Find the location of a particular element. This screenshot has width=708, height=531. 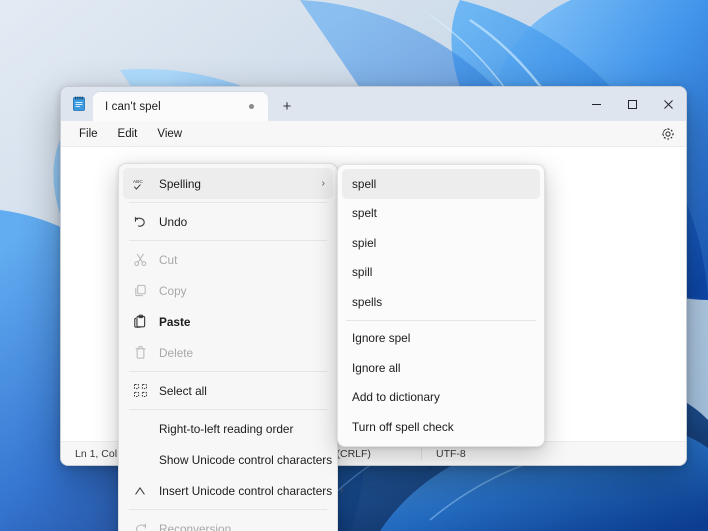

context-menu-item-paste: Paste is located at coordinates (228, 321).